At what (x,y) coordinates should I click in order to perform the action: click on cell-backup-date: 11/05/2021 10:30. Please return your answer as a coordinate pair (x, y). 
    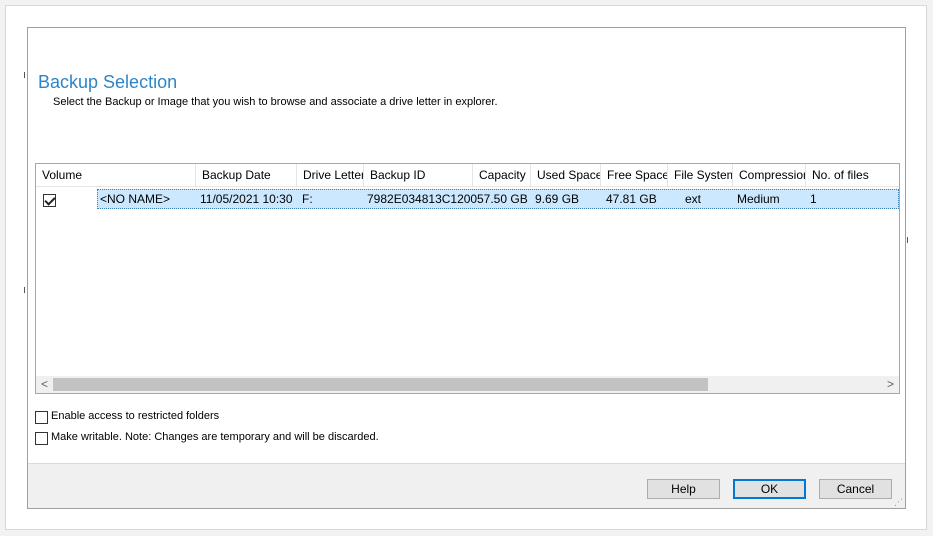
    Looking at the image, I should click on (246, 199).